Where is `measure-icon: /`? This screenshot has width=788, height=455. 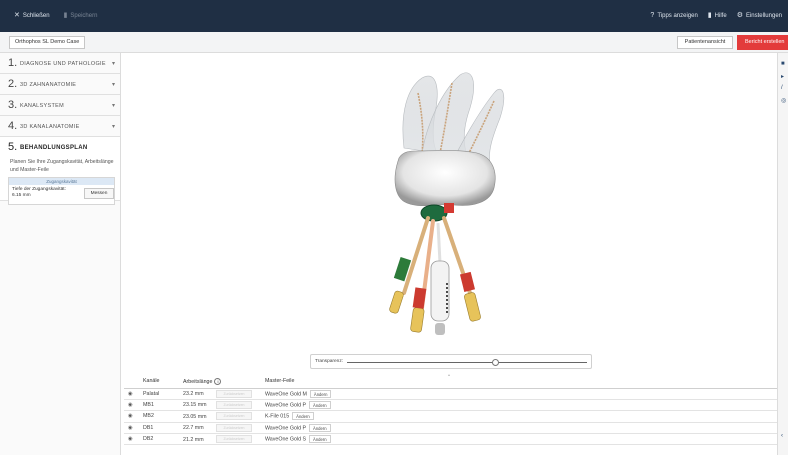 measure-icon: / is located at coordinates (782, 88).